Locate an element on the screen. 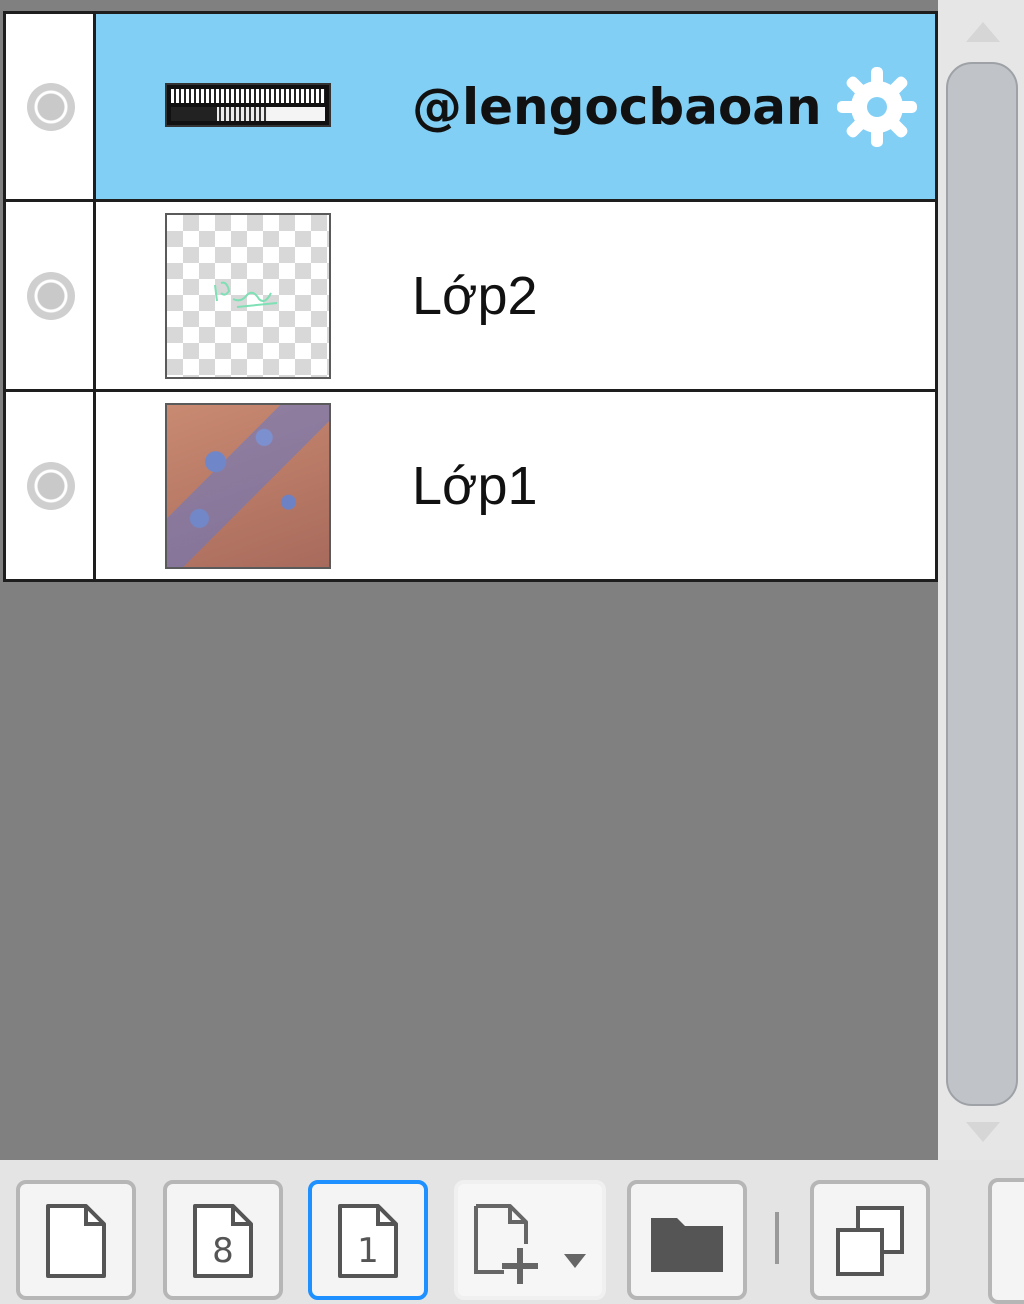 This screenshot has width=1024, height=1304. layer-row: Lớp2 is located at coordinates (470, 297).